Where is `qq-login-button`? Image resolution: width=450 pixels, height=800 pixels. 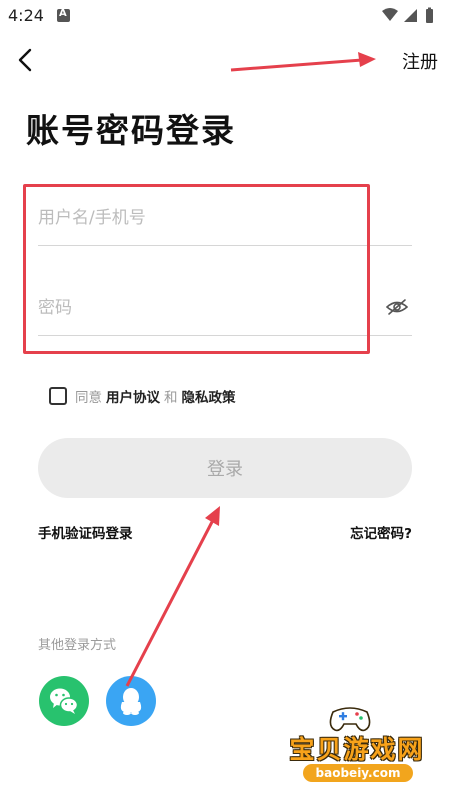 qq-login-button is located at coordinates (131, 701).